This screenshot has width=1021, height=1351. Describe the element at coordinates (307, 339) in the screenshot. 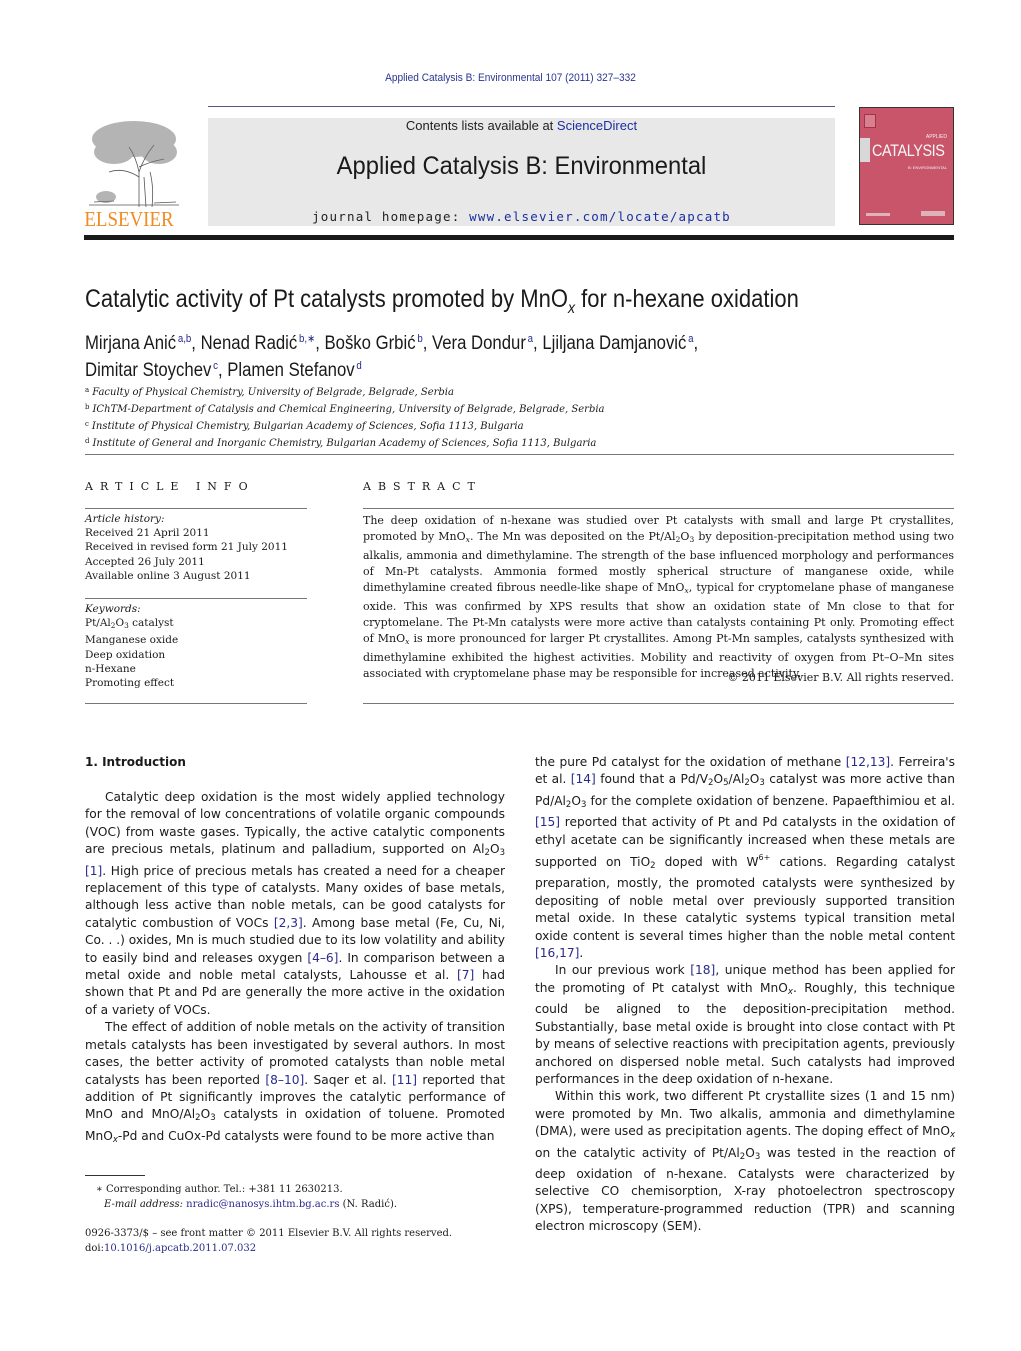

I see `author-affiliation-mark: b,∗` at that location.